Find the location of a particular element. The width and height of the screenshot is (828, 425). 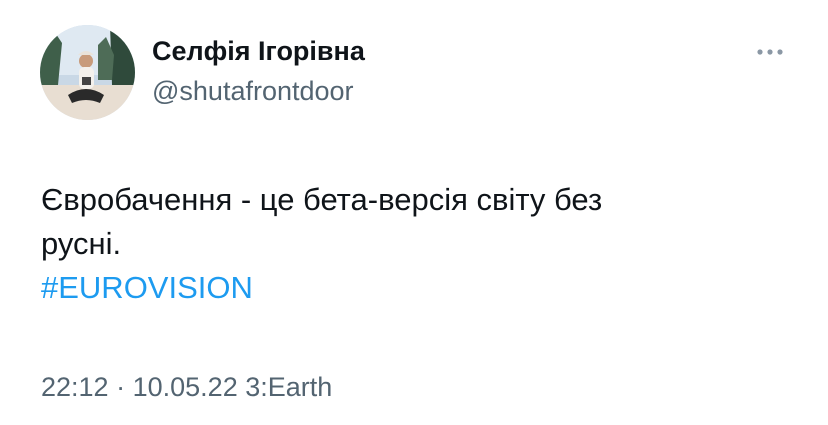

tweet-metadata: 22:12 · 10.05.22 3:Earth is located at coordinates (186, 387).